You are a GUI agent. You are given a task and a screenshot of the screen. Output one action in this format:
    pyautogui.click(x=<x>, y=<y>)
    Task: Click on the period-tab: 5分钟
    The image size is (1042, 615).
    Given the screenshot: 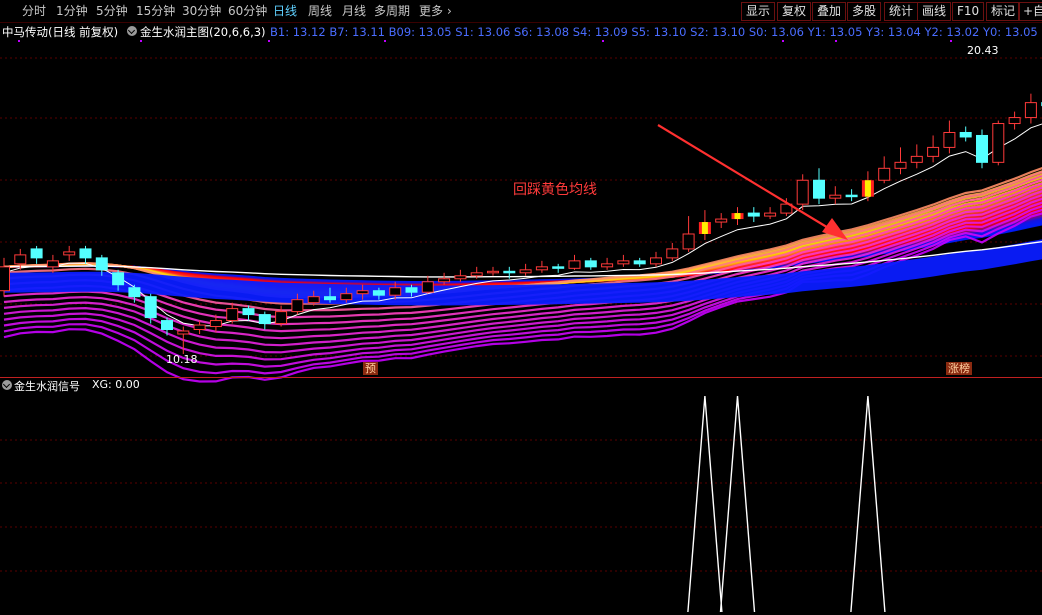 What is the action you would take?
    pyautogui.click(x=112, y=11)
    